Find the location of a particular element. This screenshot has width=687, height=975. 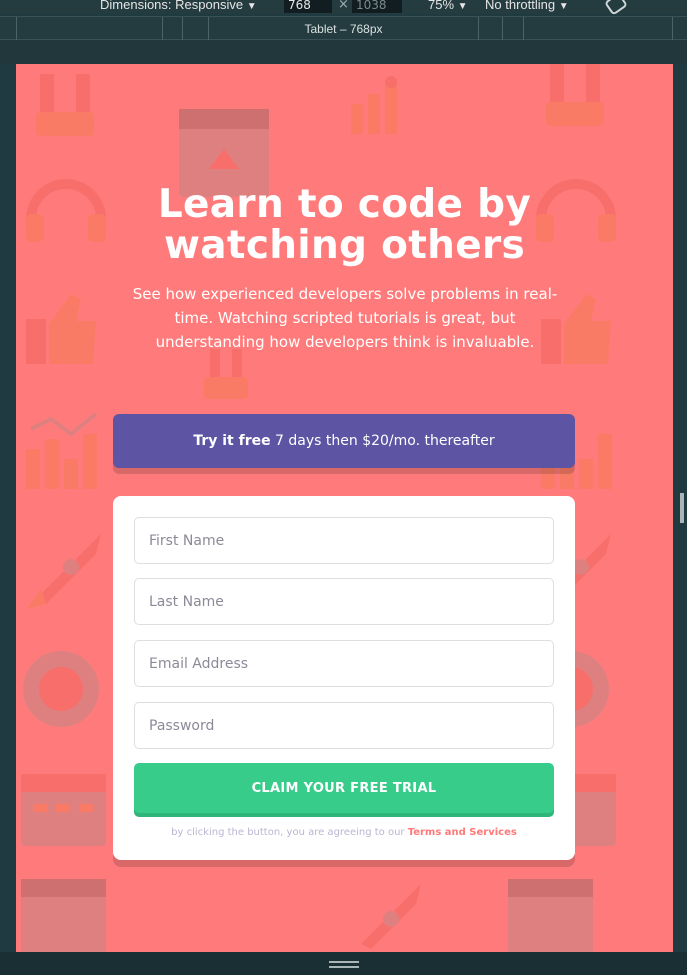

media-query-bar: Tablet – 768px is located at coordinates (343, 28).